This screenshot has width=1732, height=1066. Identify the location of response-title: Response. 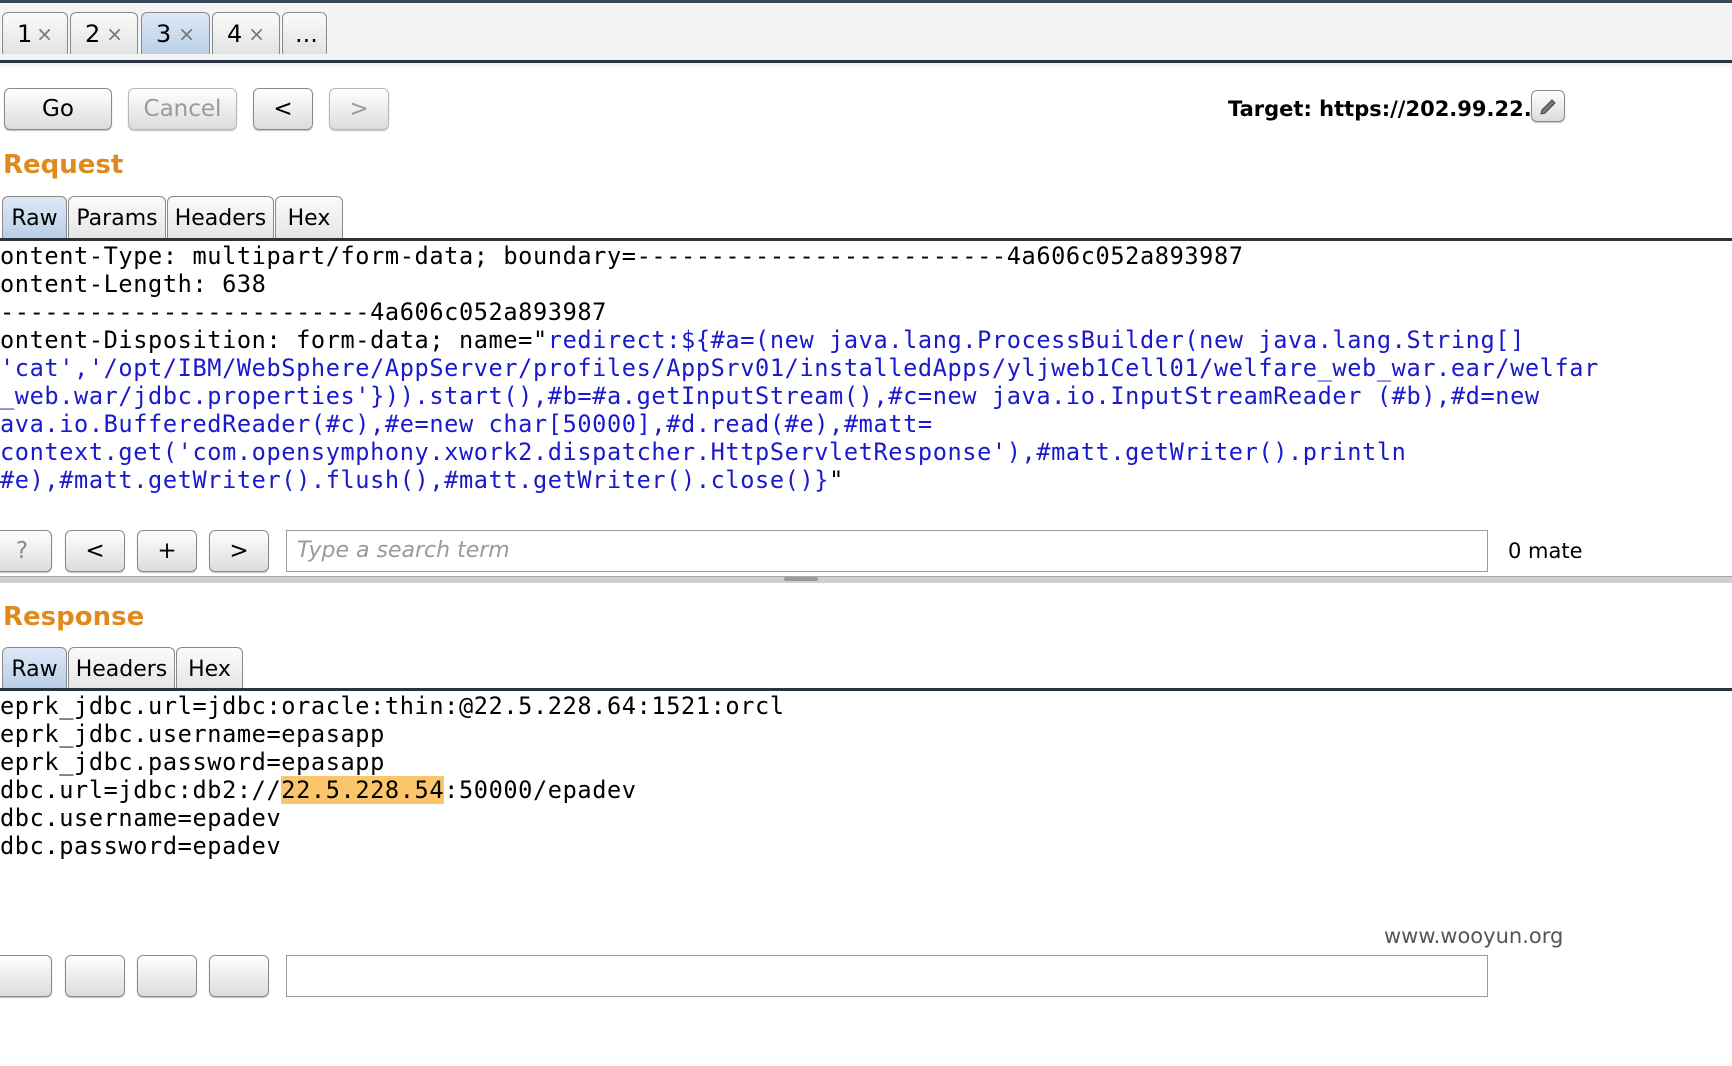
(74, 617).